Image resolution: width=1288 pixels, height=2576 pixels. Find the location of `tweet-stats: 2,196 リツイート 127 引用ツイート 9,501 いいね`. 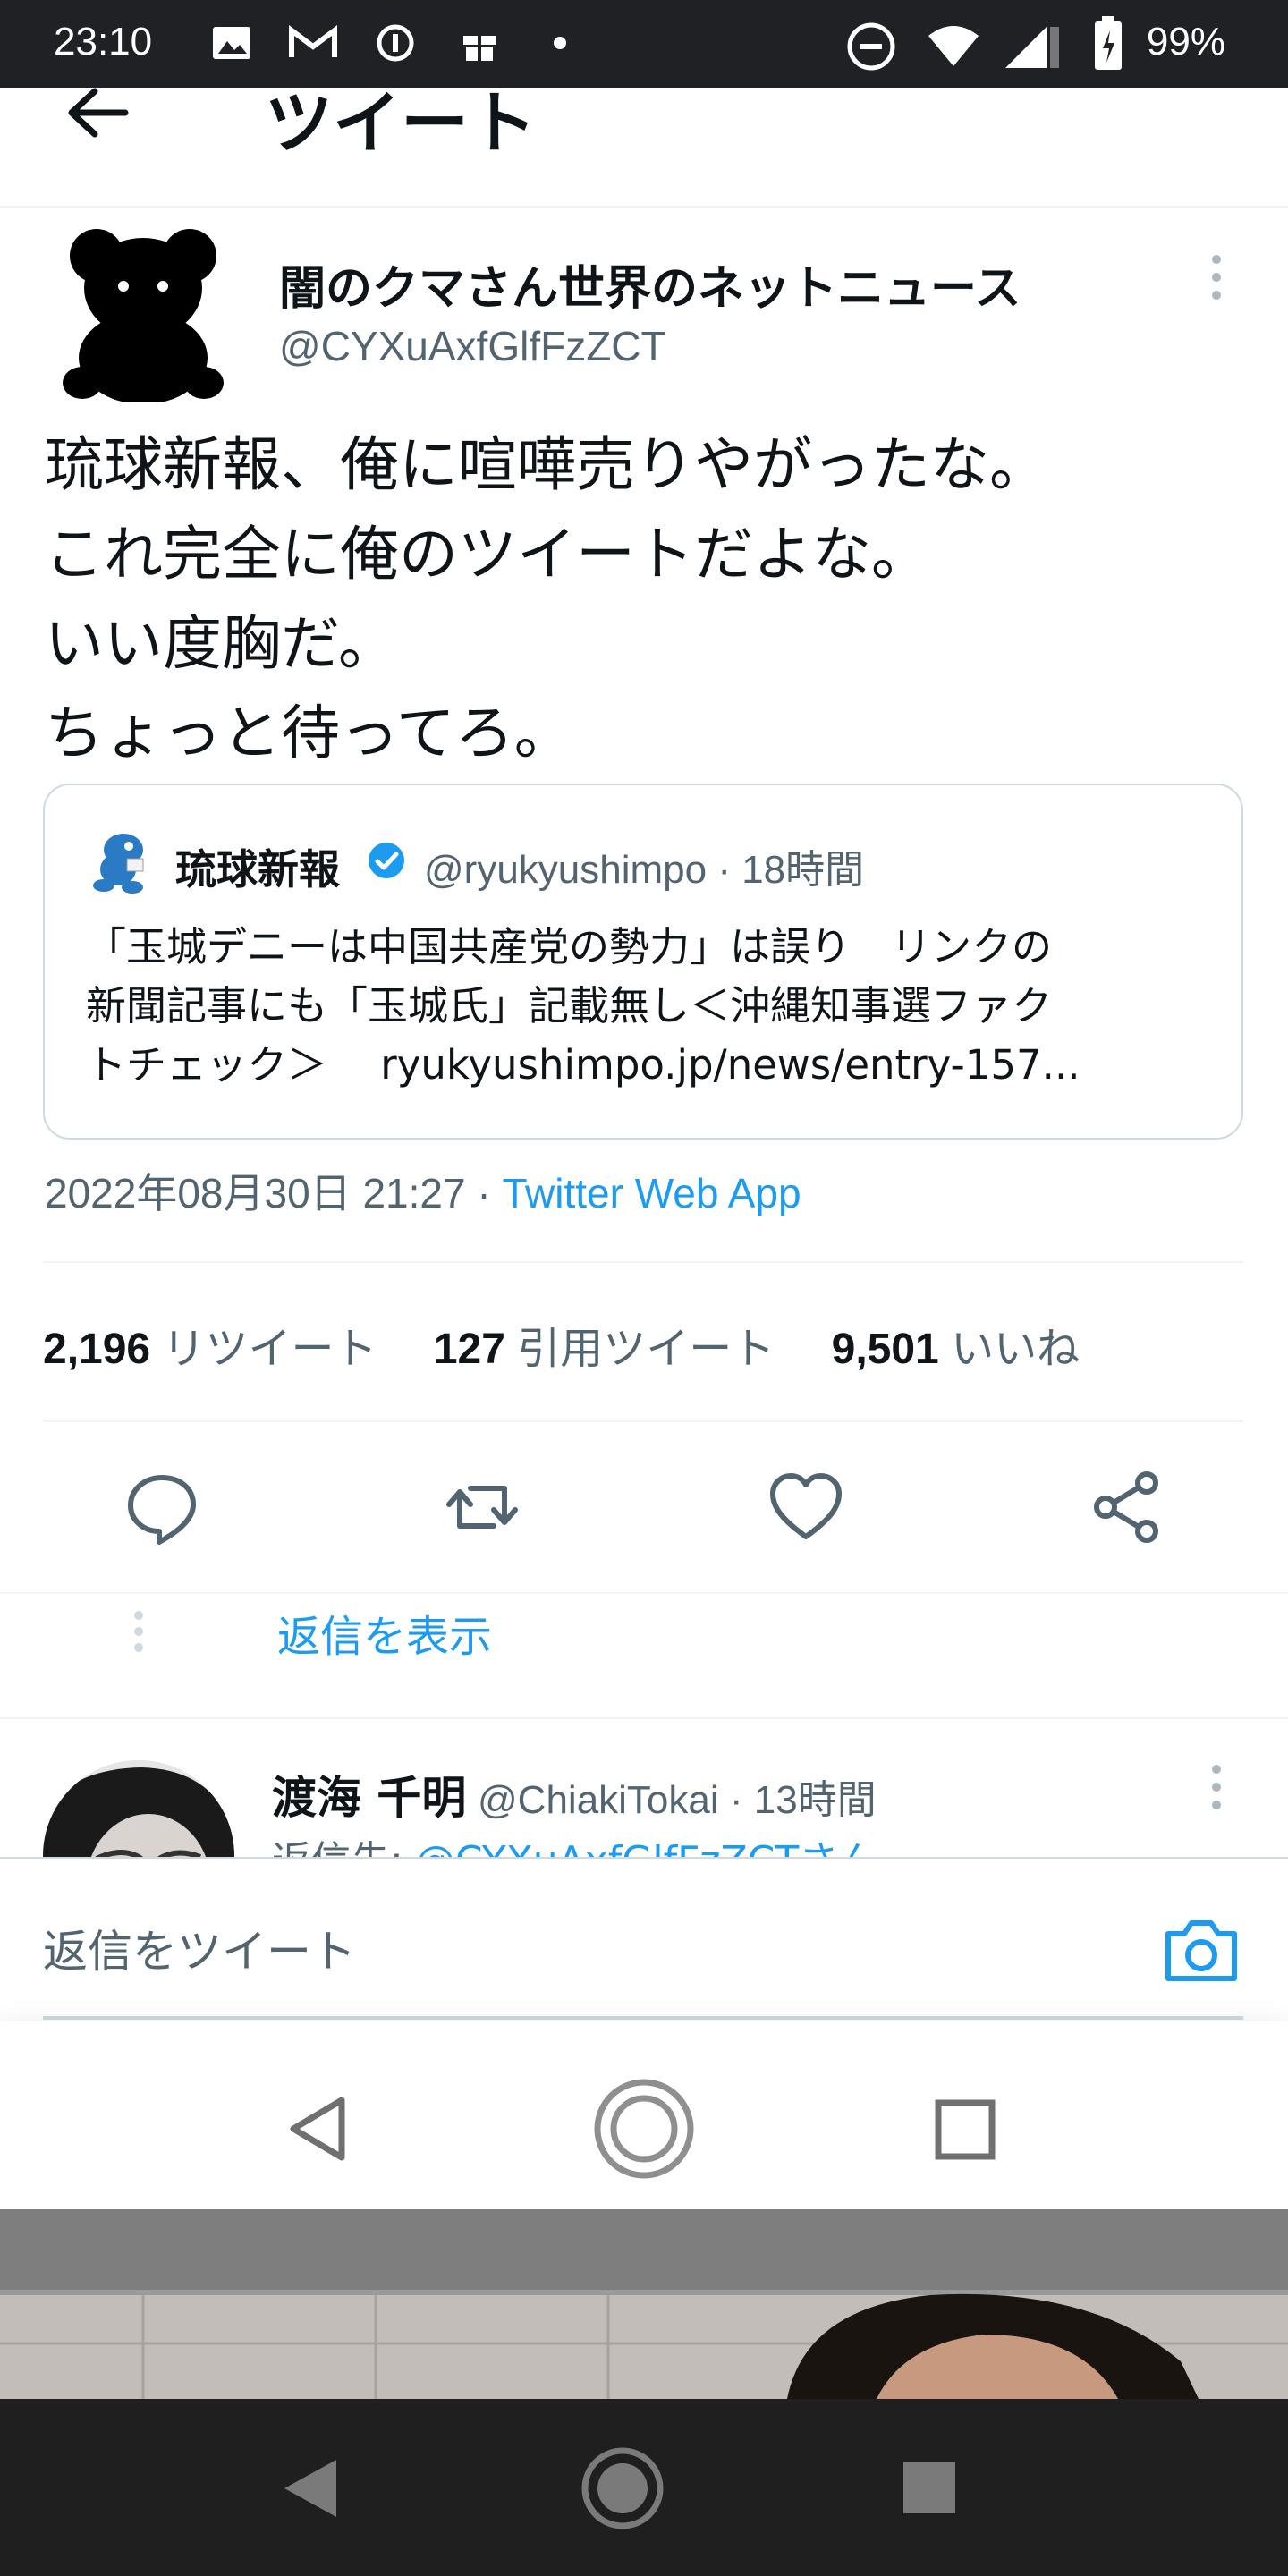

tweet-stats: 2,196 リツイート 127 引用ツイート 9,501 いいね is located at coordinates (583, 1344).